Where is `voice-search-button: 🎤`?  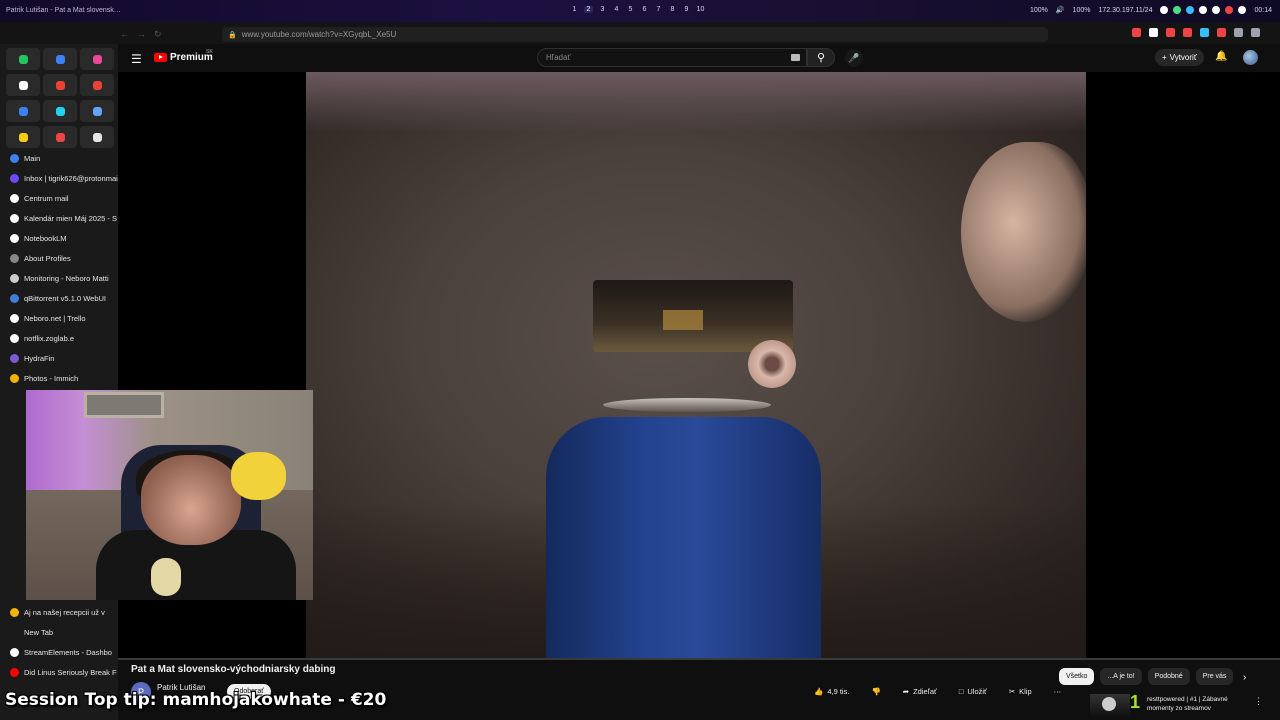 voice-search-button: 🎤 is located at coordinates (854, 58).